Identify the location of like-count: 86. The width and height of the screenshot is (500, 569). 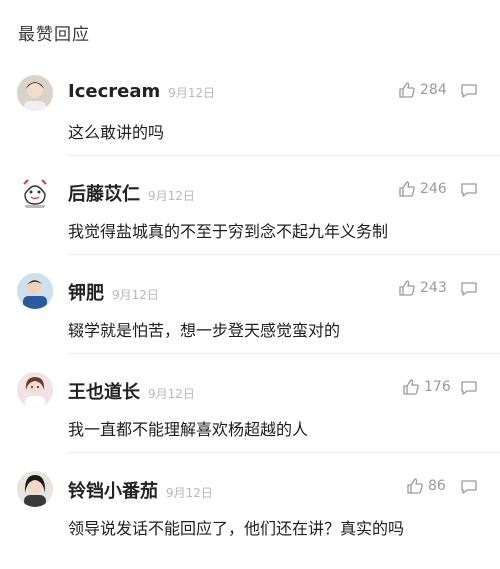
(437, 486).